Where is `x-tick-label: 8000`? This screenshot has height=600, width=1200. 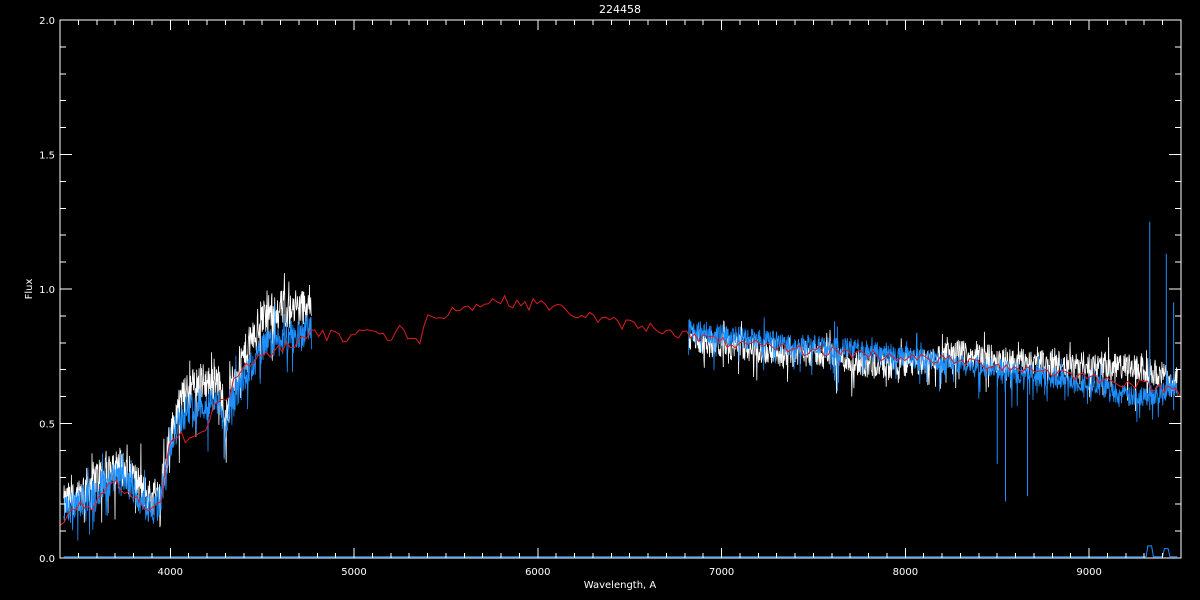
x-tick-label: 8000 is located at coordinates (905, 572).